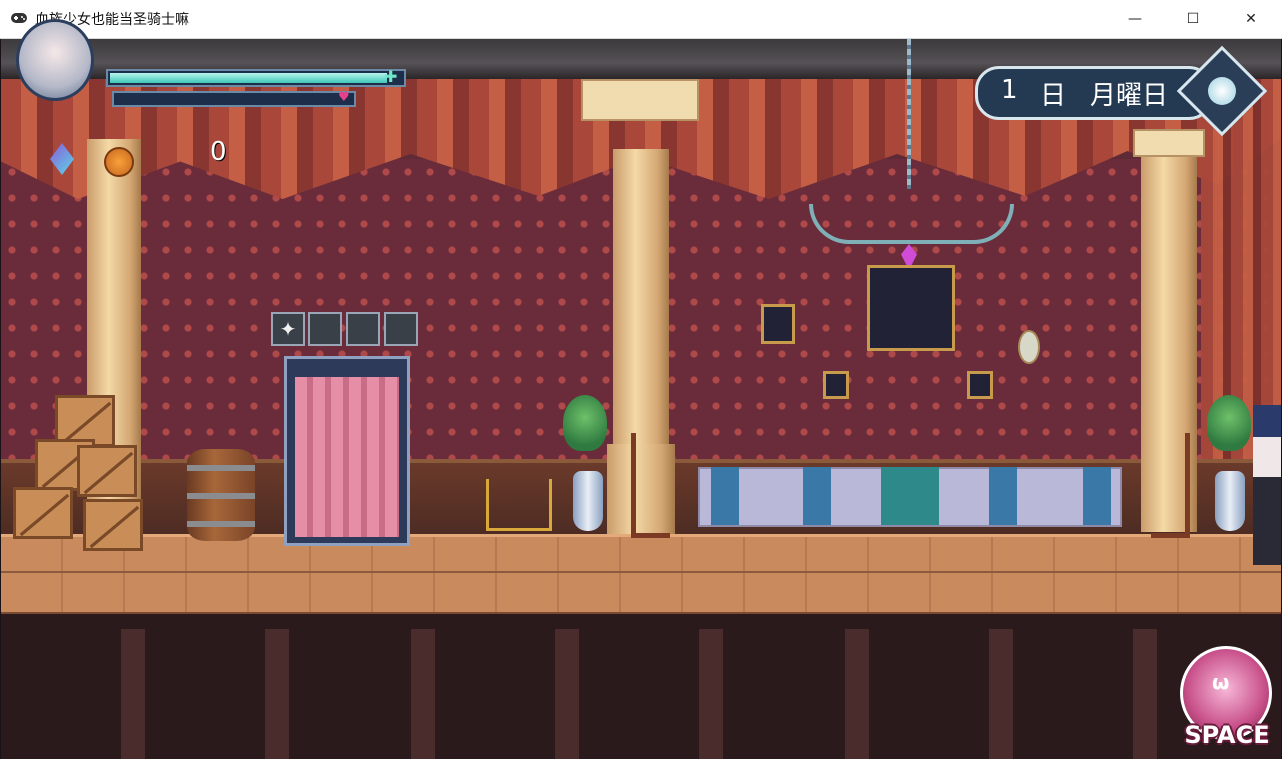 This screenshot has width=1282, height=759. I want to click on moon-core, so click(1222, 91).